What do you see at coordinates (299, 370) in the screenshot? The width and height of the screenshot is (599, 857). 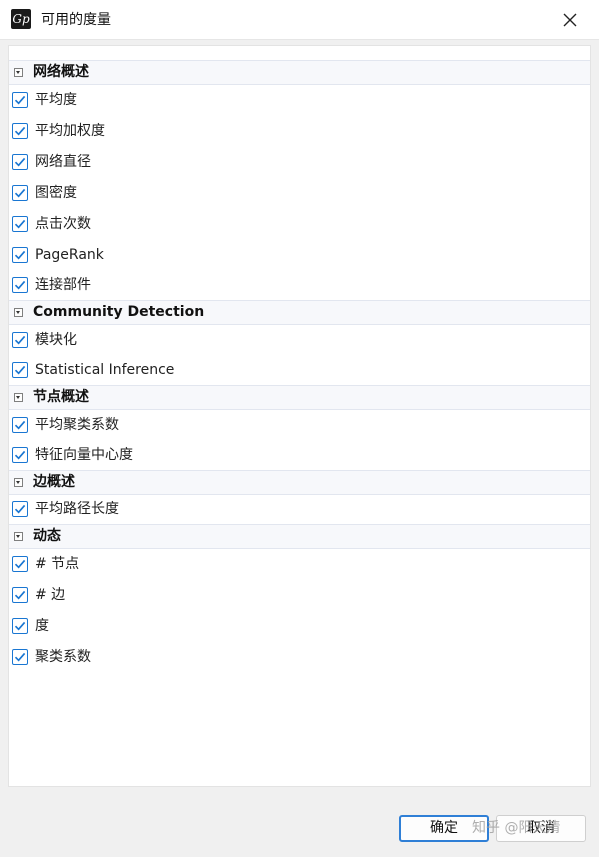 I see `metric-item: Statistical Inference` at bounding box center [299, 370].